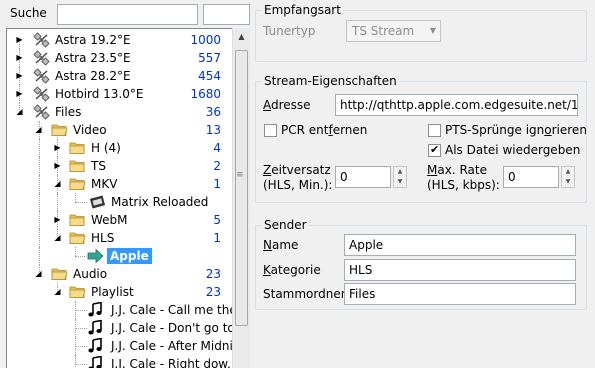  I want to click on play-as-file-label: Als Datei wiedergeben, so click(513, 150).